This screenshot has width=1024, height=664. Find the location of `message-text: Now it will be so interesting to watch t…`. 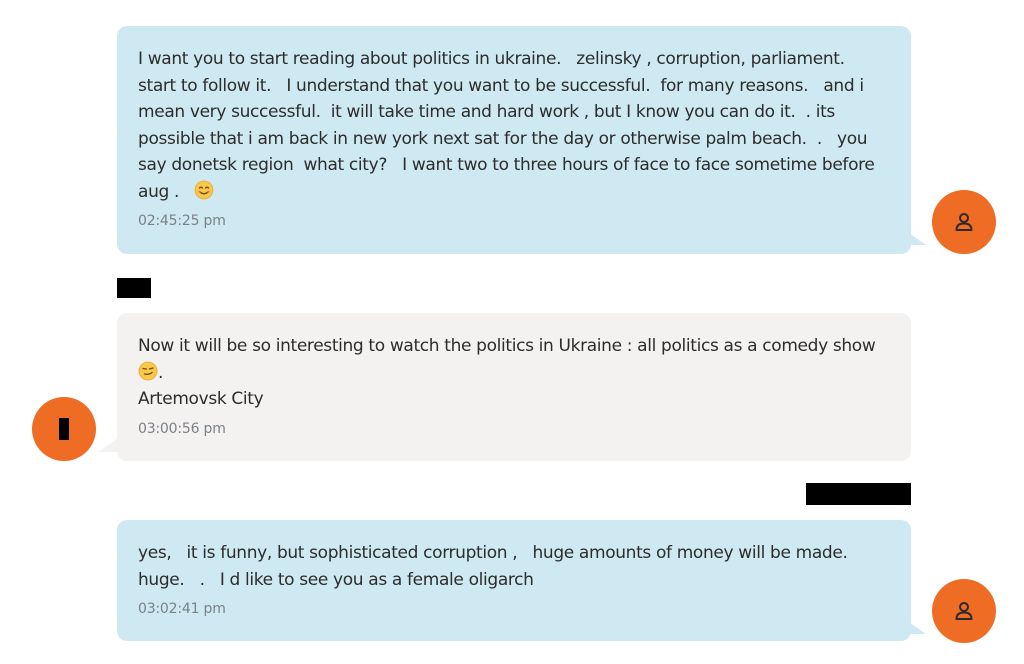

message-text: Now it will be so interesting to watch t… is located at coordinates (514, 373).